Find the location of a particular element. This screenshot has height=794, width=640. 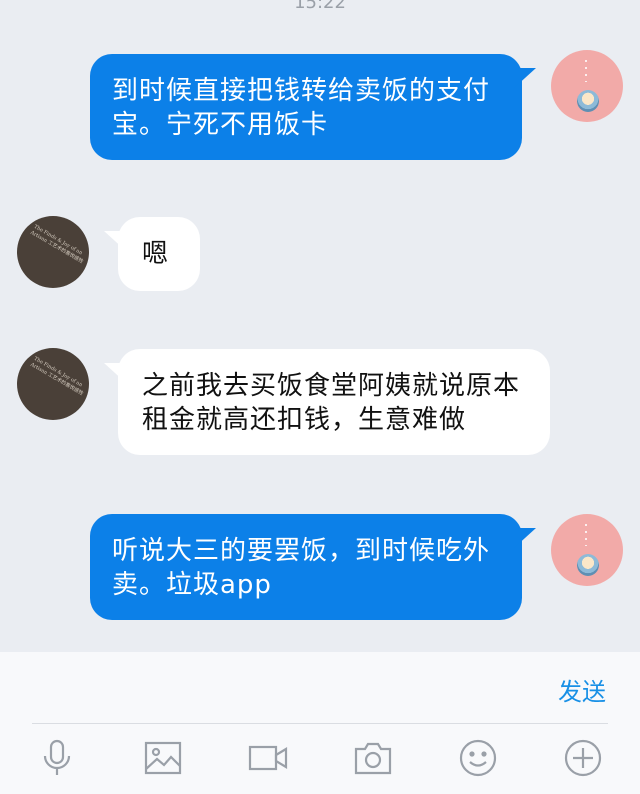

input-toolbar is located at coordinates (320, 759).